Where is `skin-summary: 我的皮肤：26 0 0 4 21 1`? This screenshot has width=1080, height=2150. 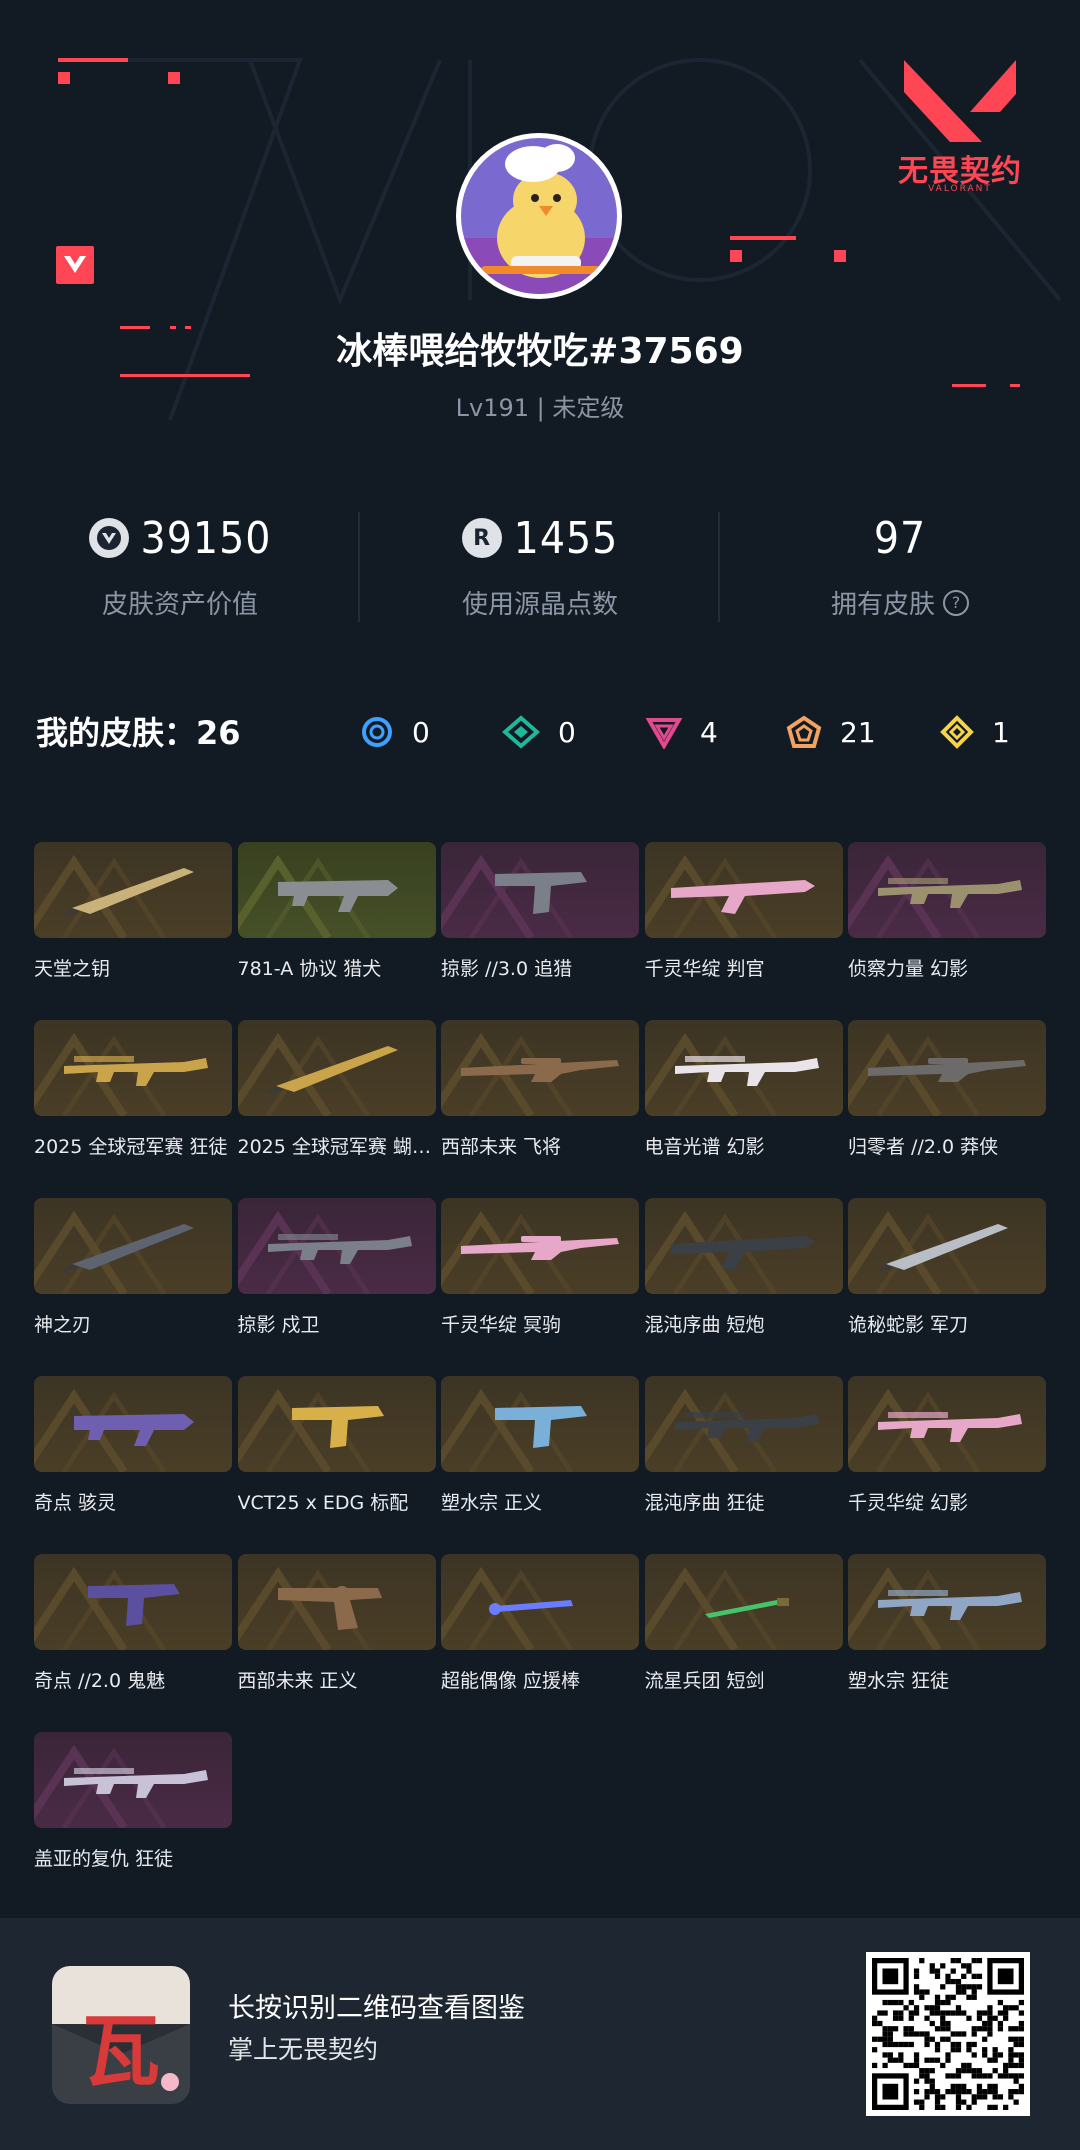 skin-summary: 我的皮肤：26 0 0 4 21 1 is located at coordinates (540, 733).